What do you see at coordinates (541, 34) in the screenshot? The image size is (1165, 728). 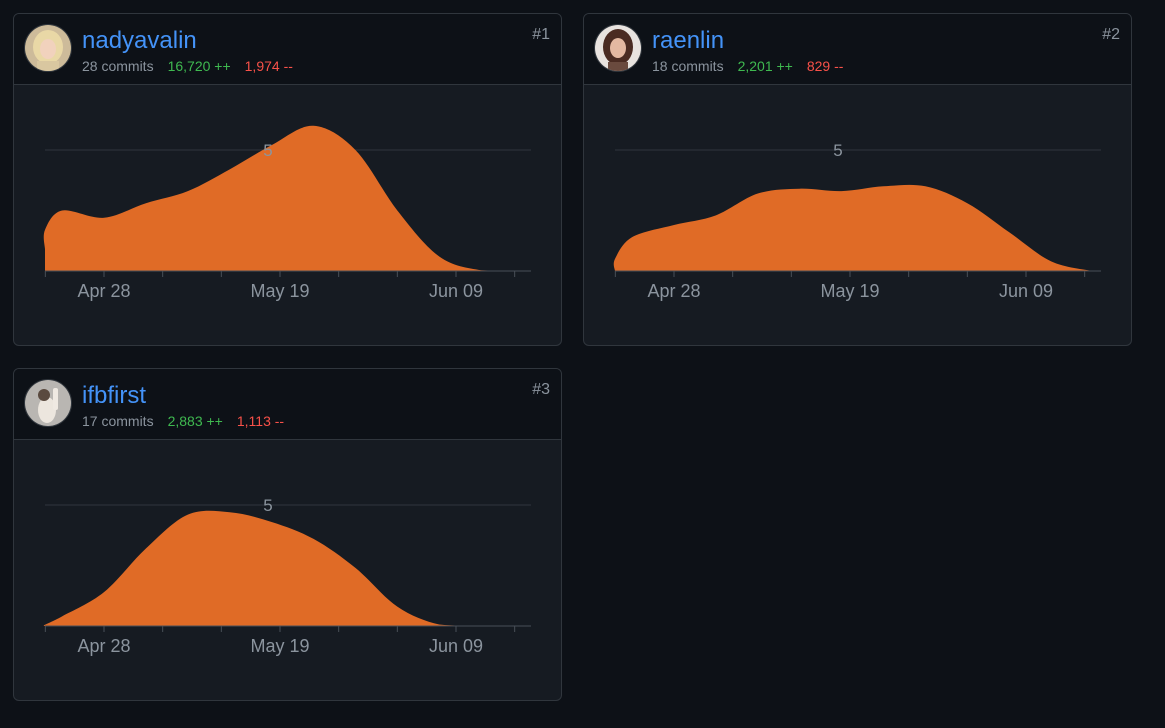 I see `rank-label: #1` at bounding box center [541, 34].